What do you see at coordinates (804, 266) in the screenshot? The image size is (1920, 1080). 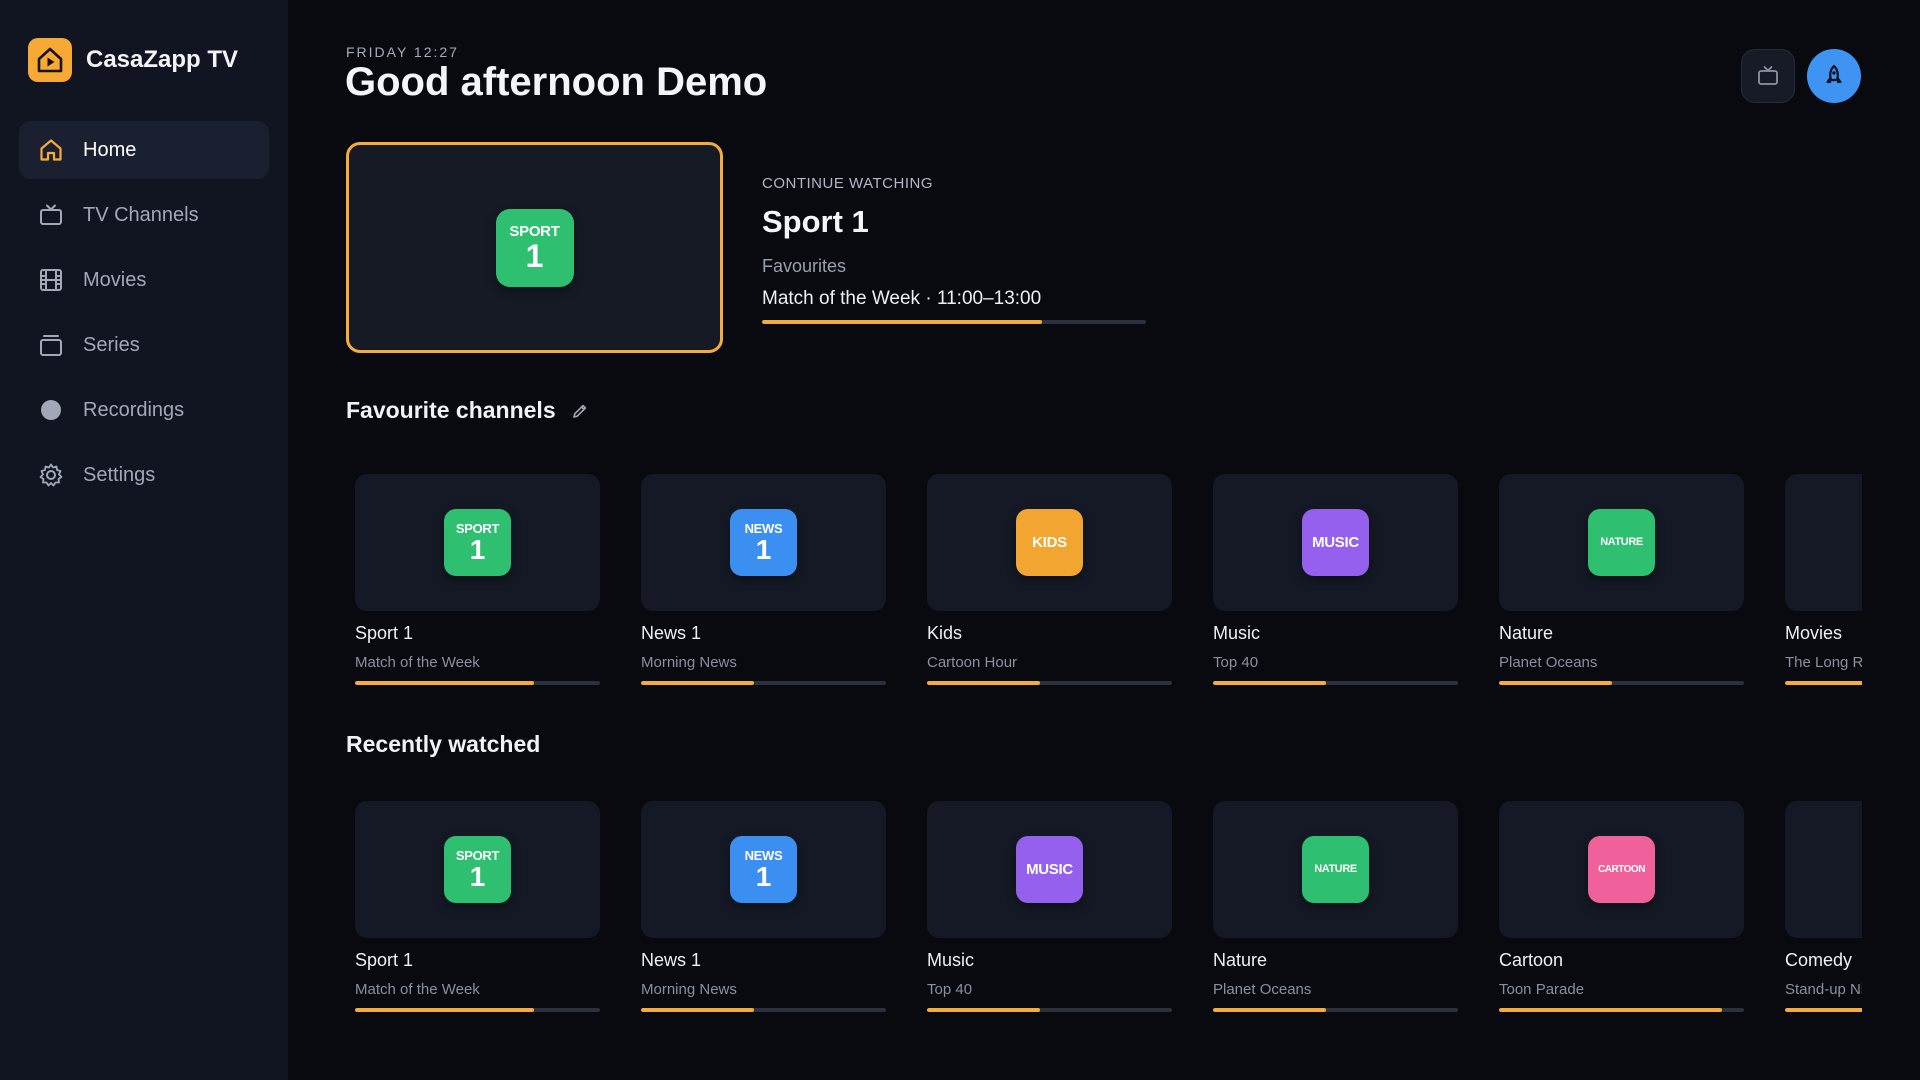 I see `channel-group: Favourites` at bounding box center [804, 266].